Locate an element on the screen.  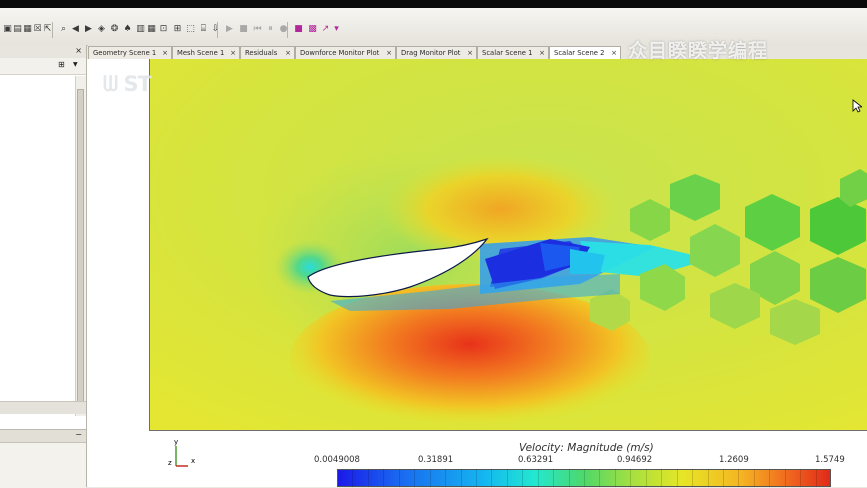
magenta-grid-icon: ▩ is located at coordinates (312, 29).